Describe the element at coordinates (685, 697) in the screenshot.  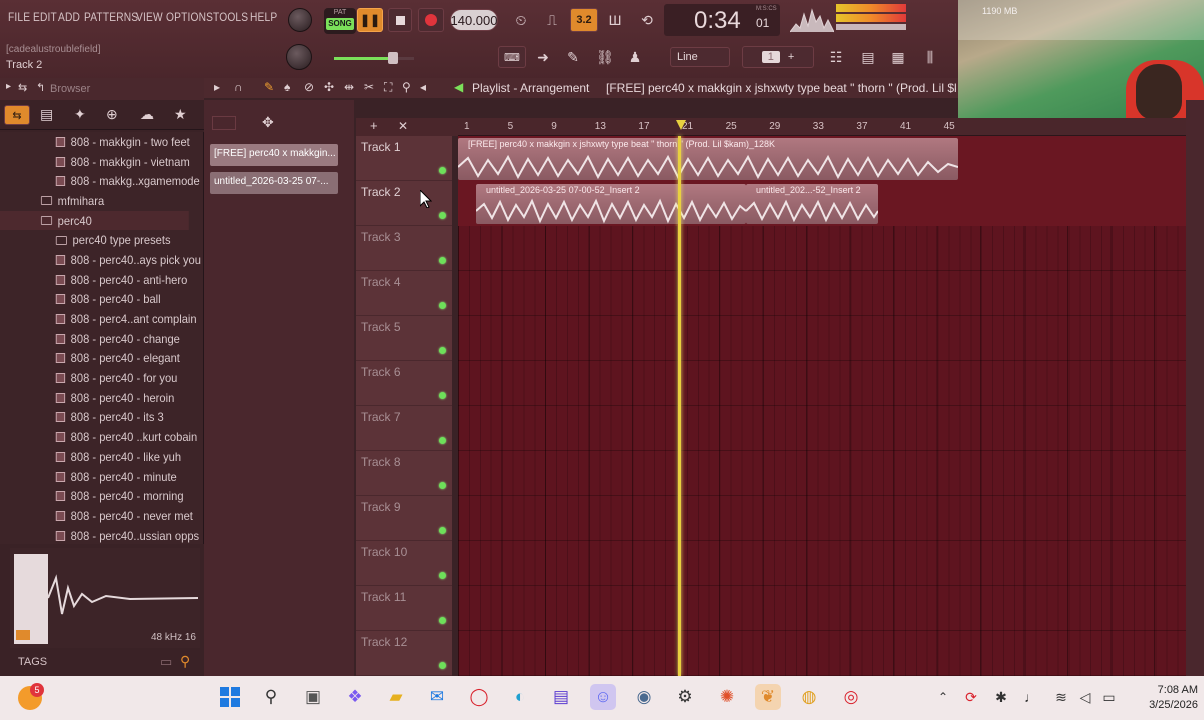
I see `settings-gear-icon: ⚙` at that location.